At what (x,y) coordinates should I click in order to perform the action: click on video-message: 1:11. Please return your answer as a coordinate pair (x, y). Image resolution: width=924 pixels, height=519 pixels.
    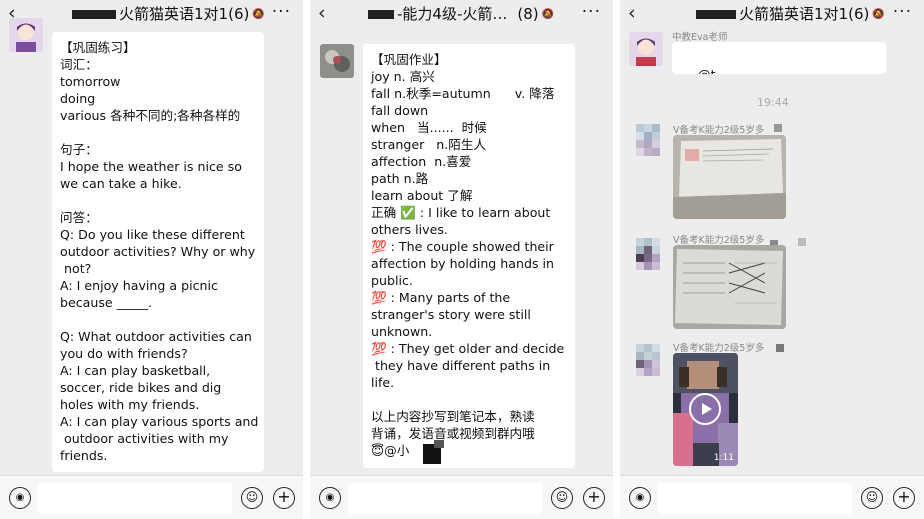
    Looking at the image, I should click on (705, 409).